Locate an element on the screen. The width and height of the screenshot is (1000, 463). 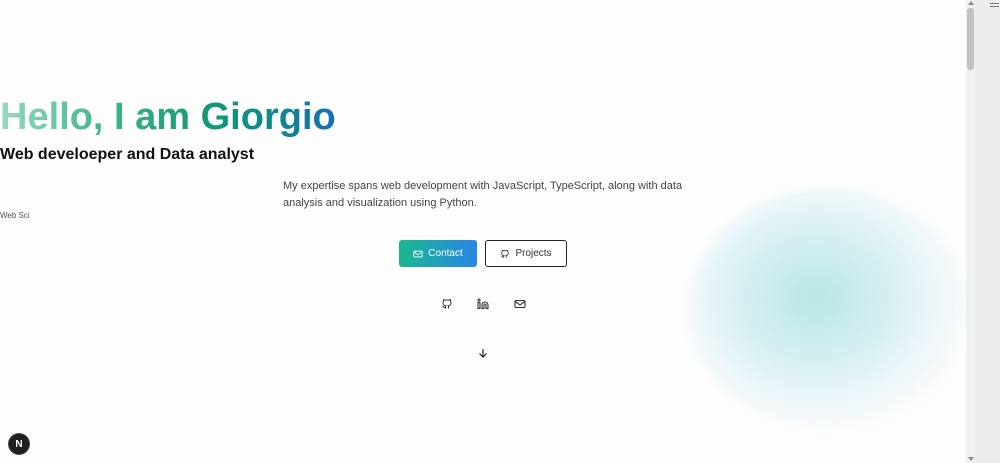
arrow-down-icon is located at coordinates (483, 353).